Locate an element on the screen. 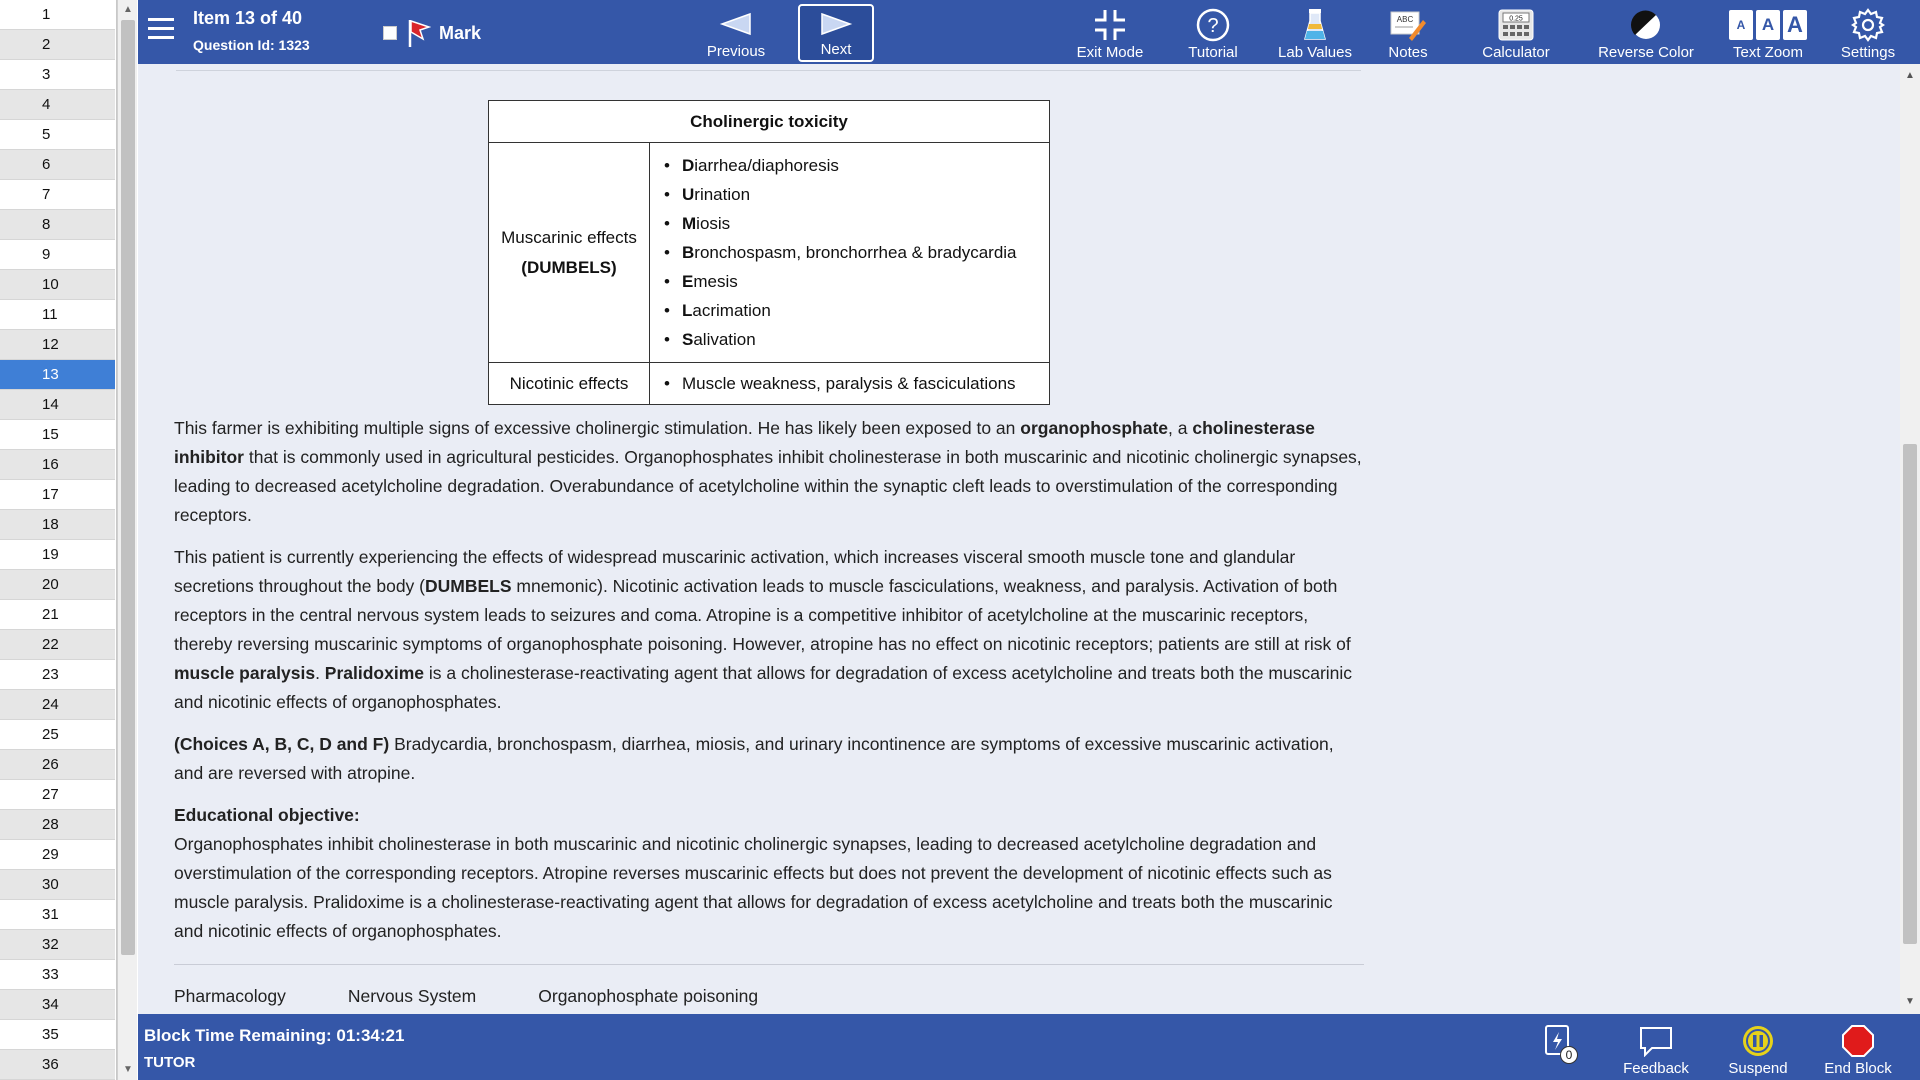 The height and width of the screenshot is (1080, 1920). question-list-item: 1 is located at coordinates (57, 15).